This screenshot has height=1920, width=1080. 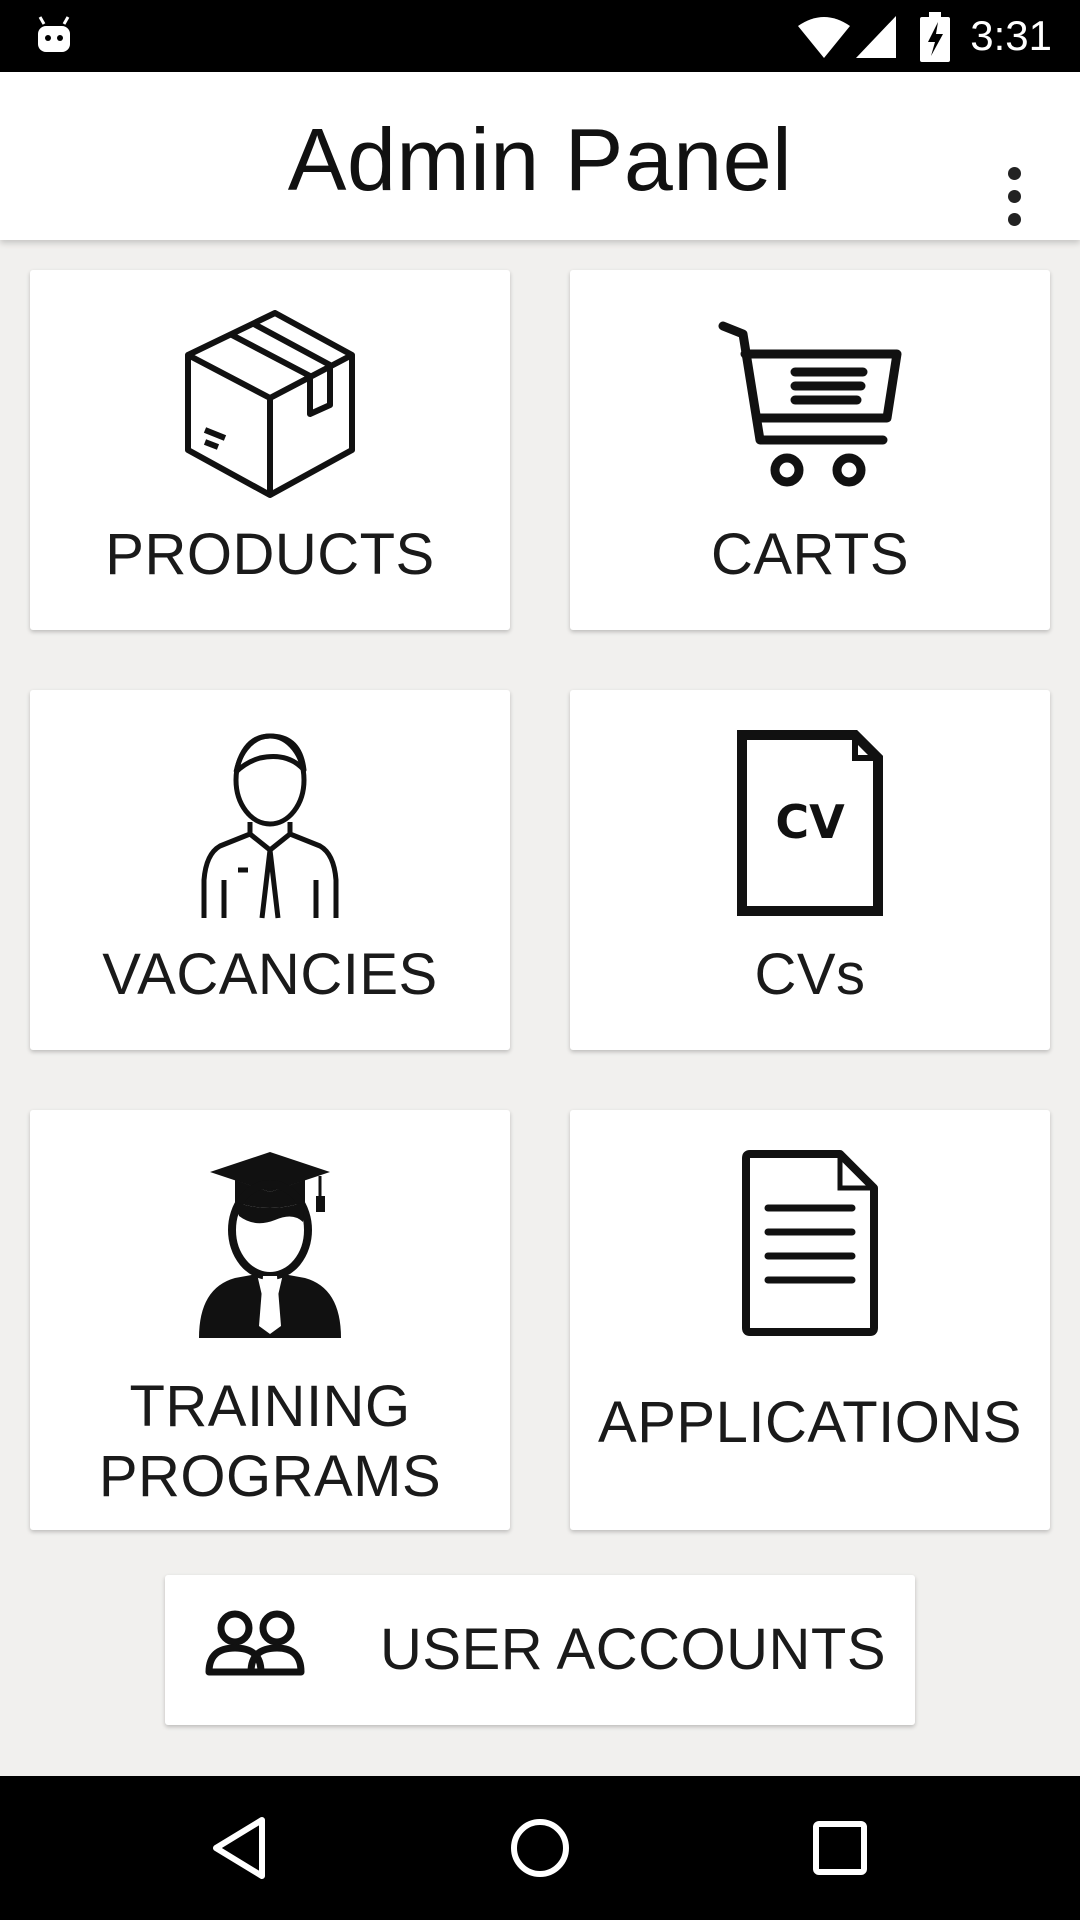 I want to click on app-bar: Admin Panel, so click(x=540, y=156).